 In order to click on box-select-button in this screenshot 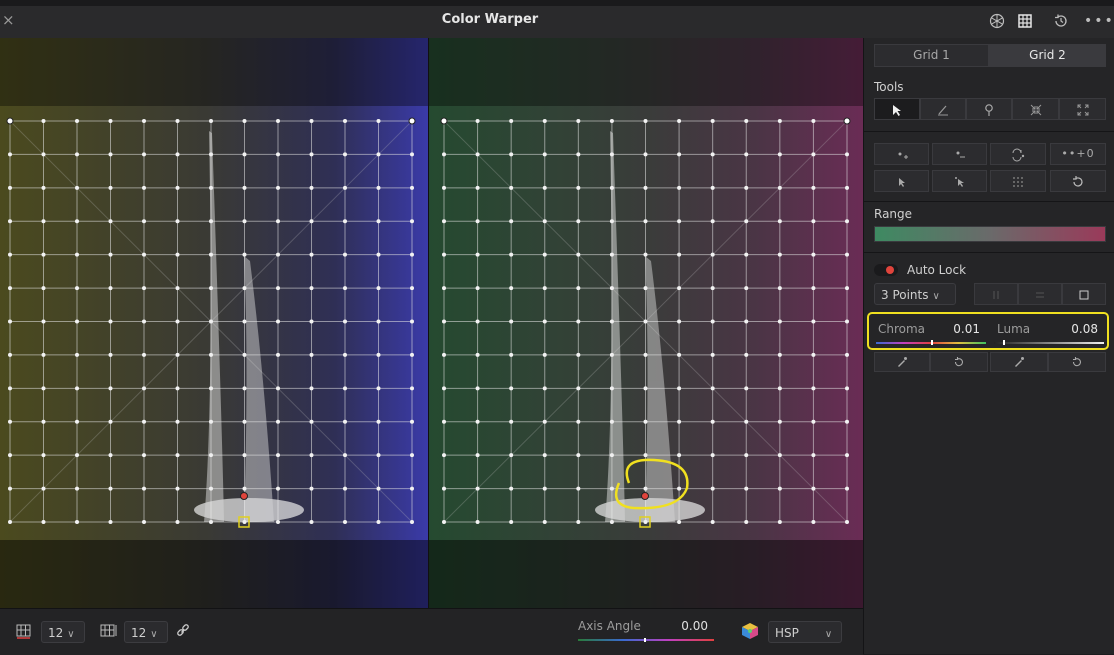, I will do `click(1084, 294)`.